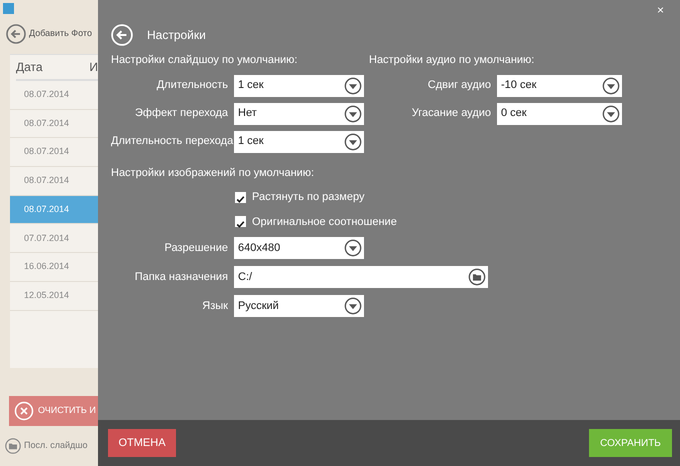  What do you see at coordinates (56, 446) in the screenshot?
I see `last-slideshow-link: Посл. слайдшо` at bounding box center [56, 446].